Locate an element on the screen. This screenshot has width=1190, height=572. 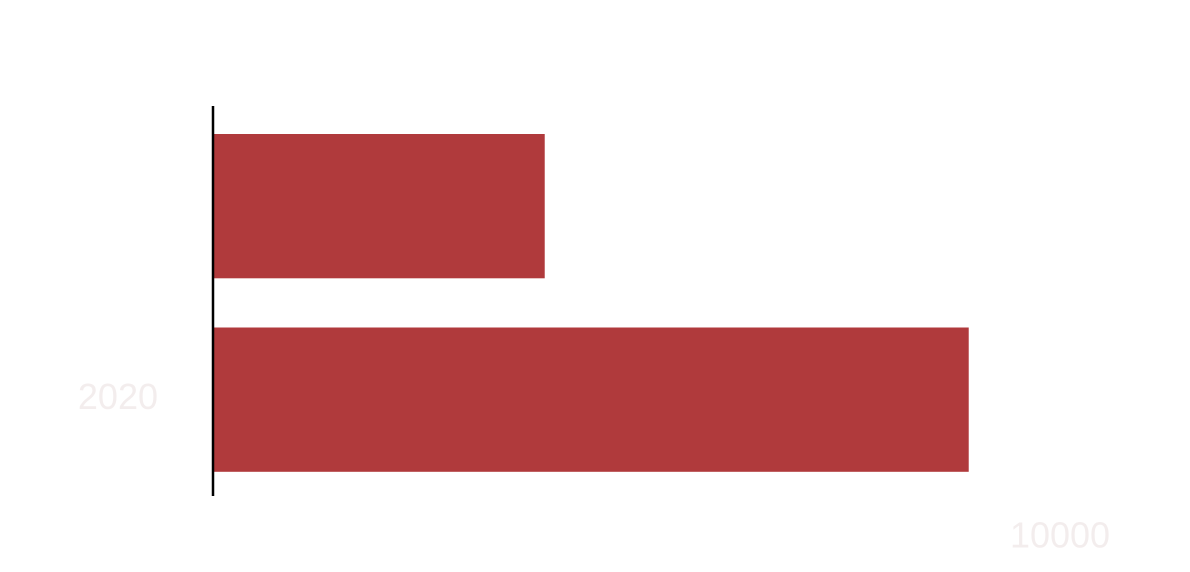
category-label: 2020 is located at coordinates (118, 396).